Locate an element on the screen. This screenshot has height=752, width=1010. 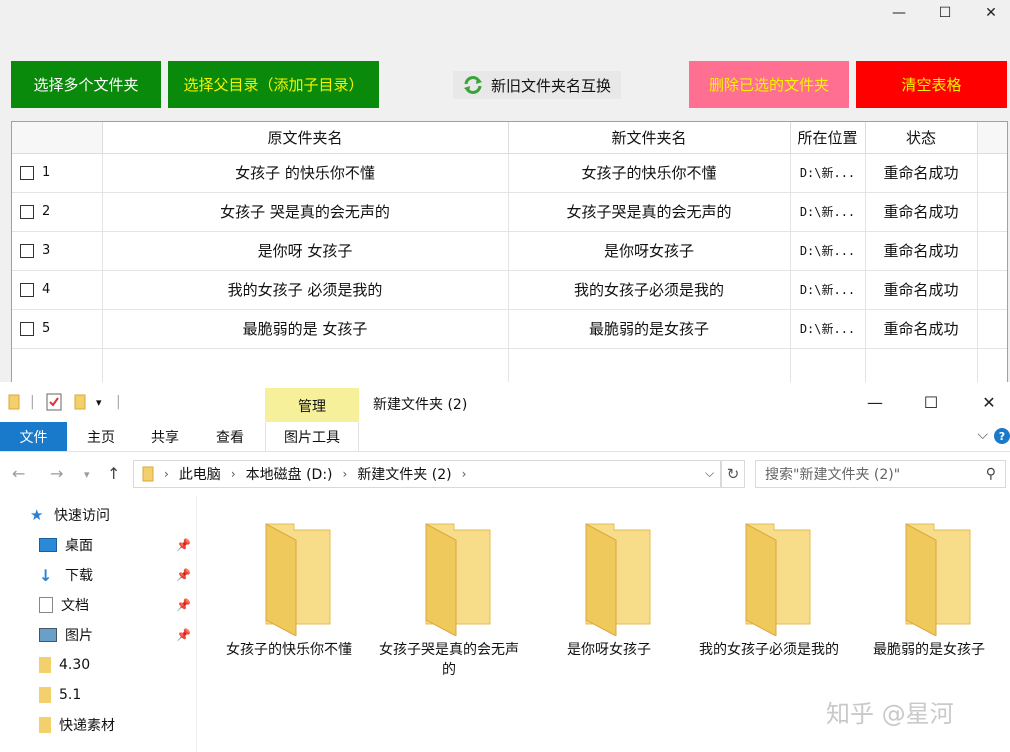
quick-access-dropdown-icon: ▾ is located at coordinates (99, 402).